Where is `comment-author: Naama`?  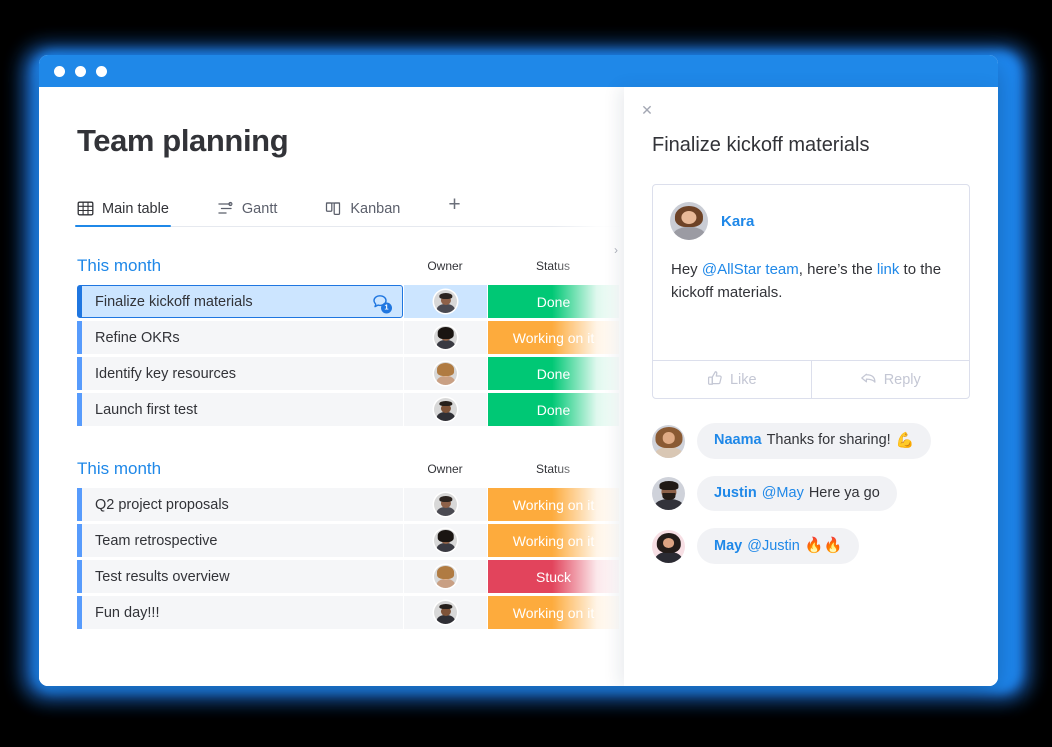
comment-author: Naama is located at coordinates (738, 440).